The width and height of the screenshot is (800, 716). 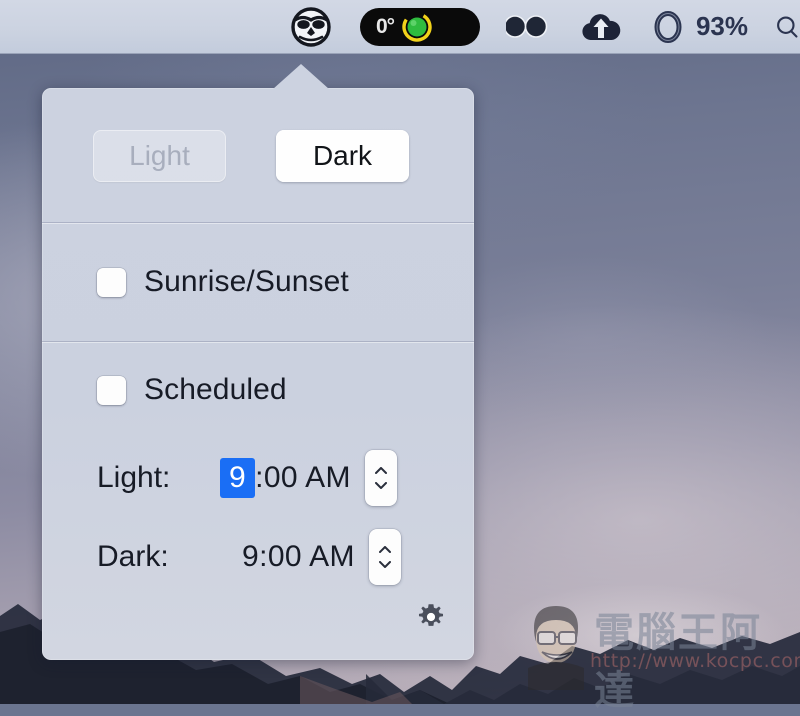 What do you see at coordinates (111, 282) in the screenshot?
I see `sunrise-sunset-checkbox` at bounding box center [111, 282].